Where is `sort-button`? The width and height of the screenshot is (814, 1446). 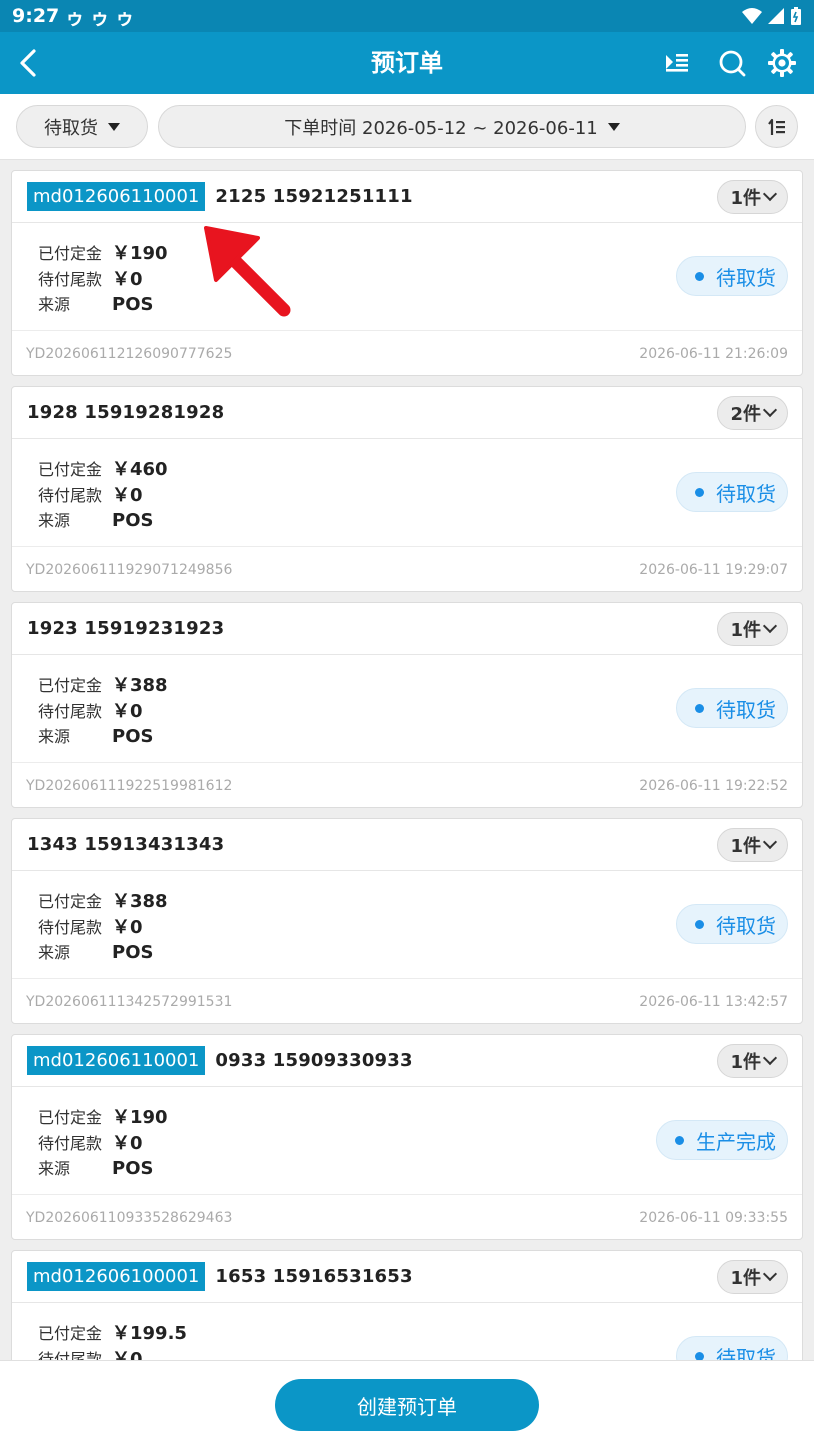
sort-button is located at coordinates (776, 126).